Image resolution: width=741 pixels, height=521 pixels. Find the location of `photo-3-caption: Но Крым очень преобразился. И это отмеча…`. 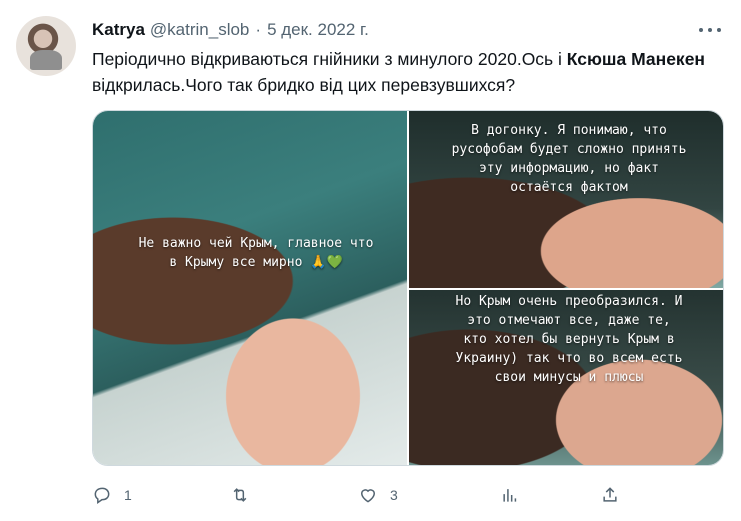

photo-3-caption: Но Крым очень преобразился. И это отмеча… is located at coordinates (569, 339).